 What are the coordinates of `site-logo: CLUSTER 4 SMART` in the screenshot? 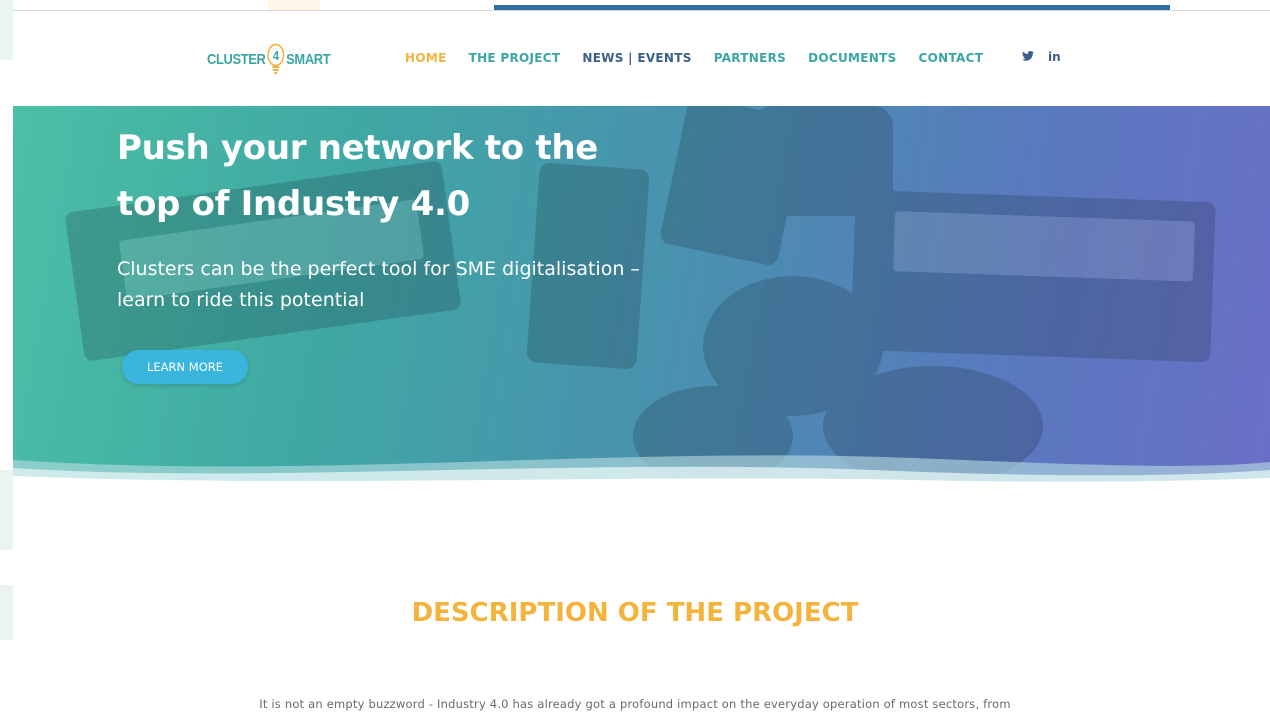 It's located at (269, 59).